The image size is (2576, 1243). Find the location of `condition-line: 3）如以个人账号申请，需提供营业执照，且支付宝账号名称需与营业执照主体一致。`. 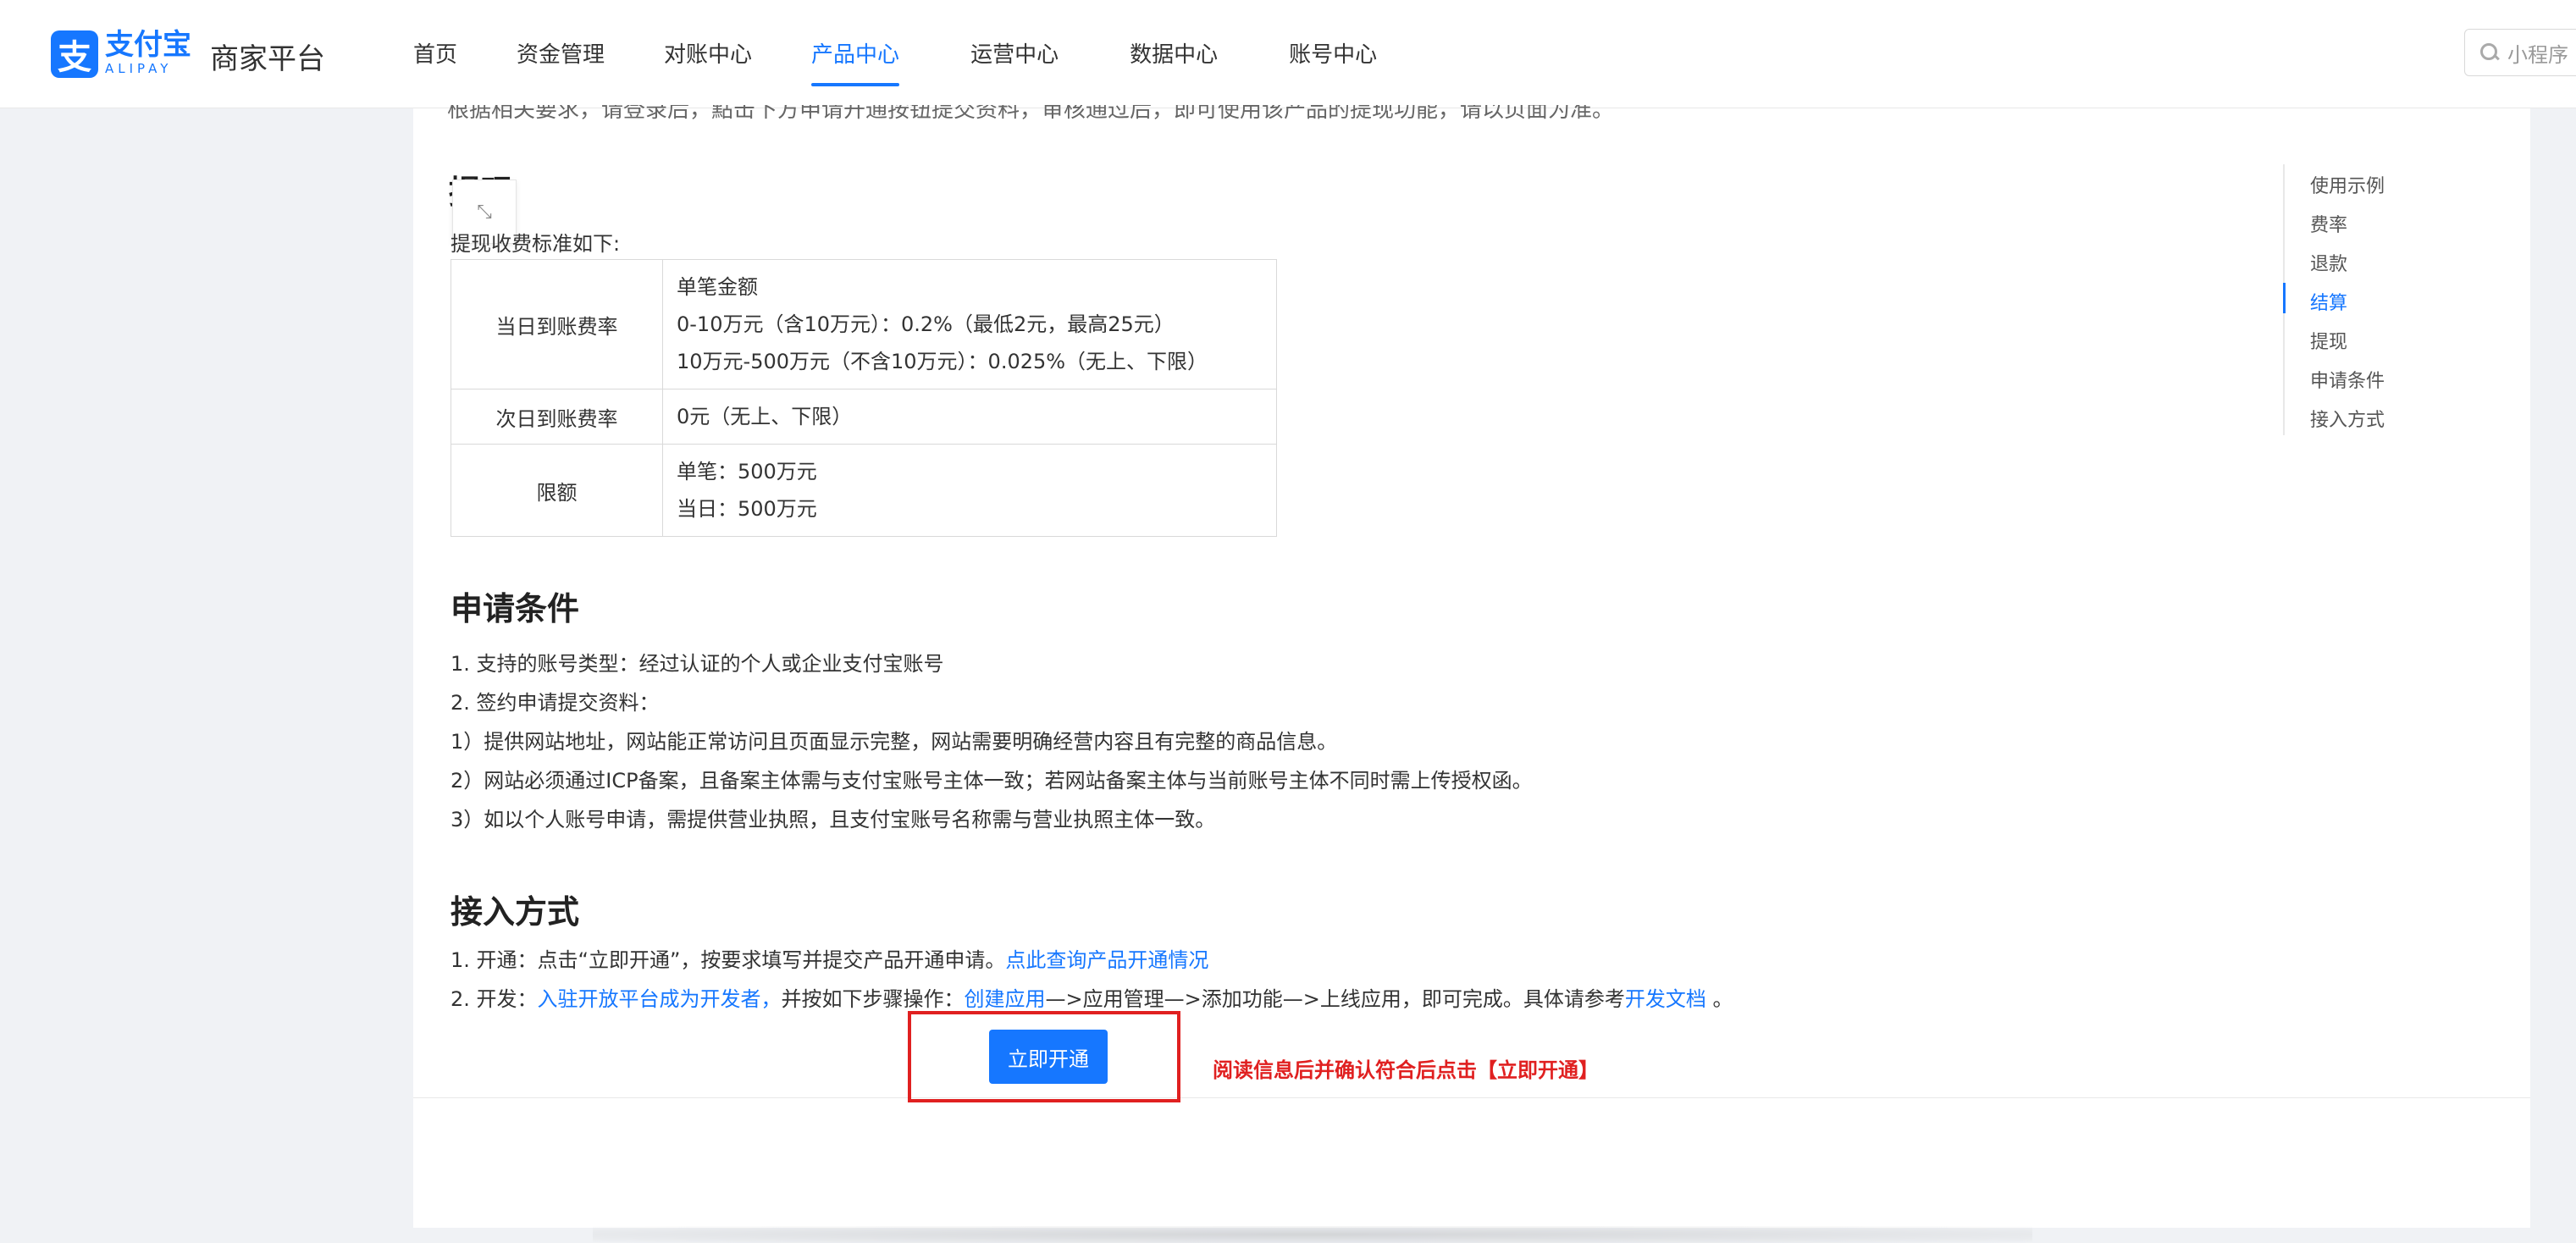

condition-line: 3）如以个人账号申请，需提供营业执照，且支付宝账号名称需与营业执照主体一致。 is located at coordinates (833, 820).